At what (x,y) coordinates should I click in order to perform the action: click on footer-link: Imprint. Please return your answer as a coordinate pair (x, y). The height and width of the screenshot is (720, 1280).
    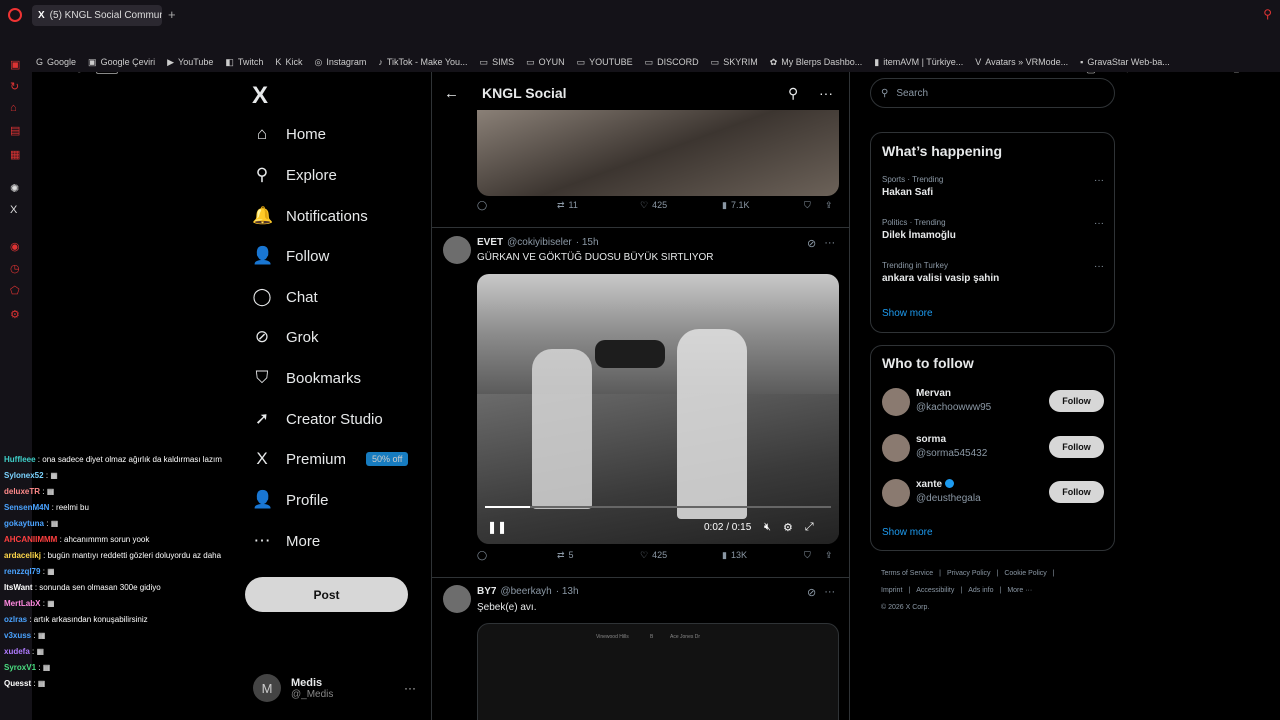
    Looking at the image, I should click on (891, 590).